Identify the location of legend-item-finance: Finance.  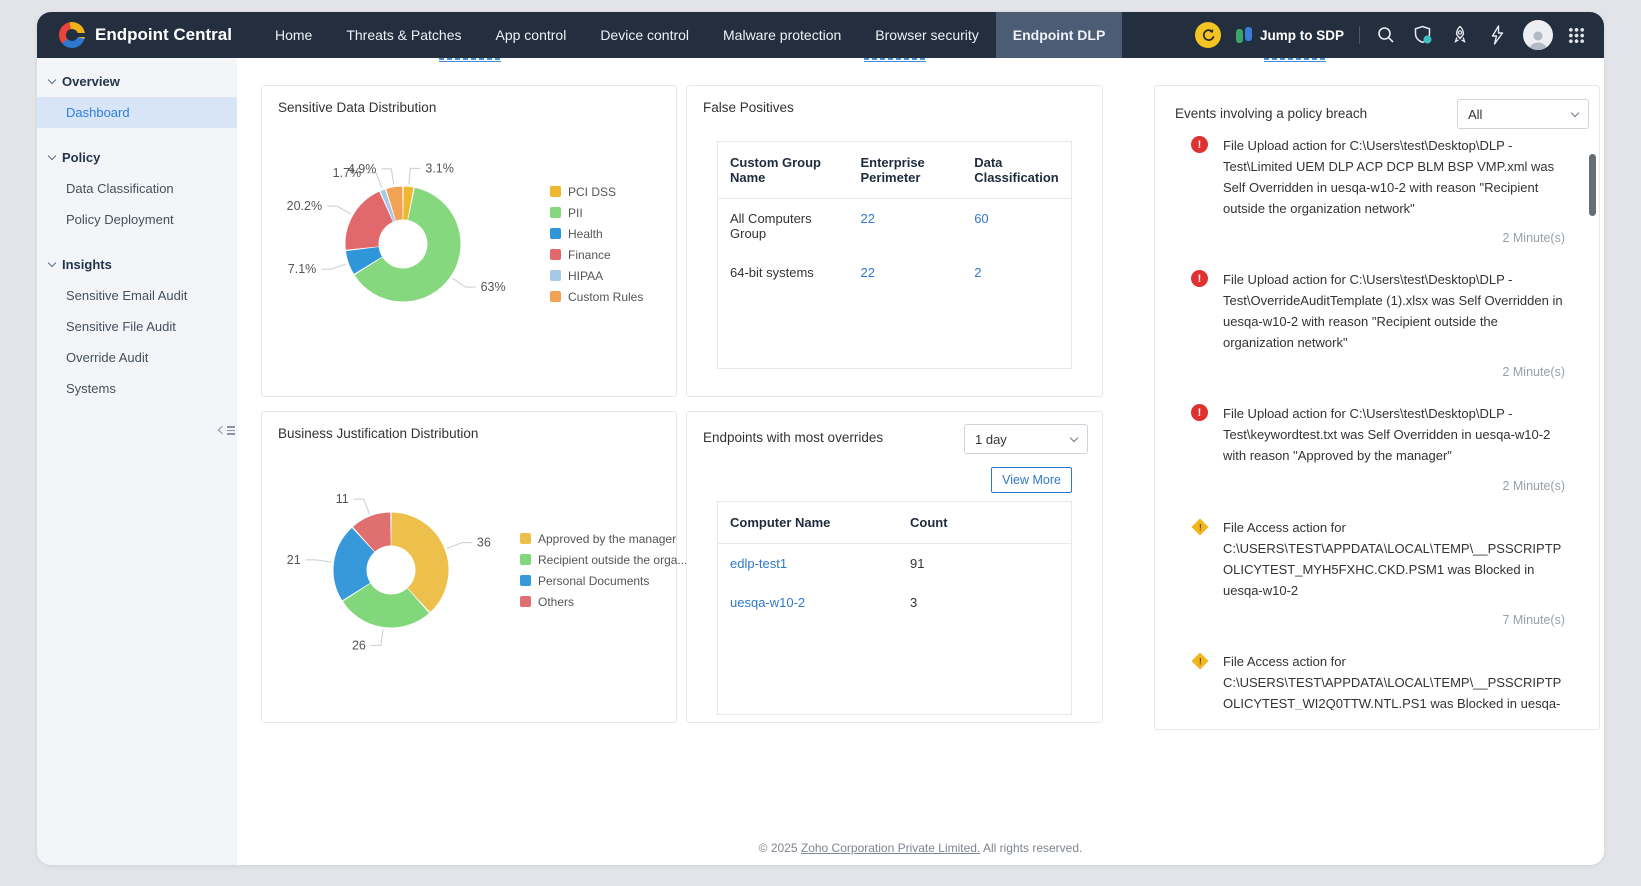
(596, 255).